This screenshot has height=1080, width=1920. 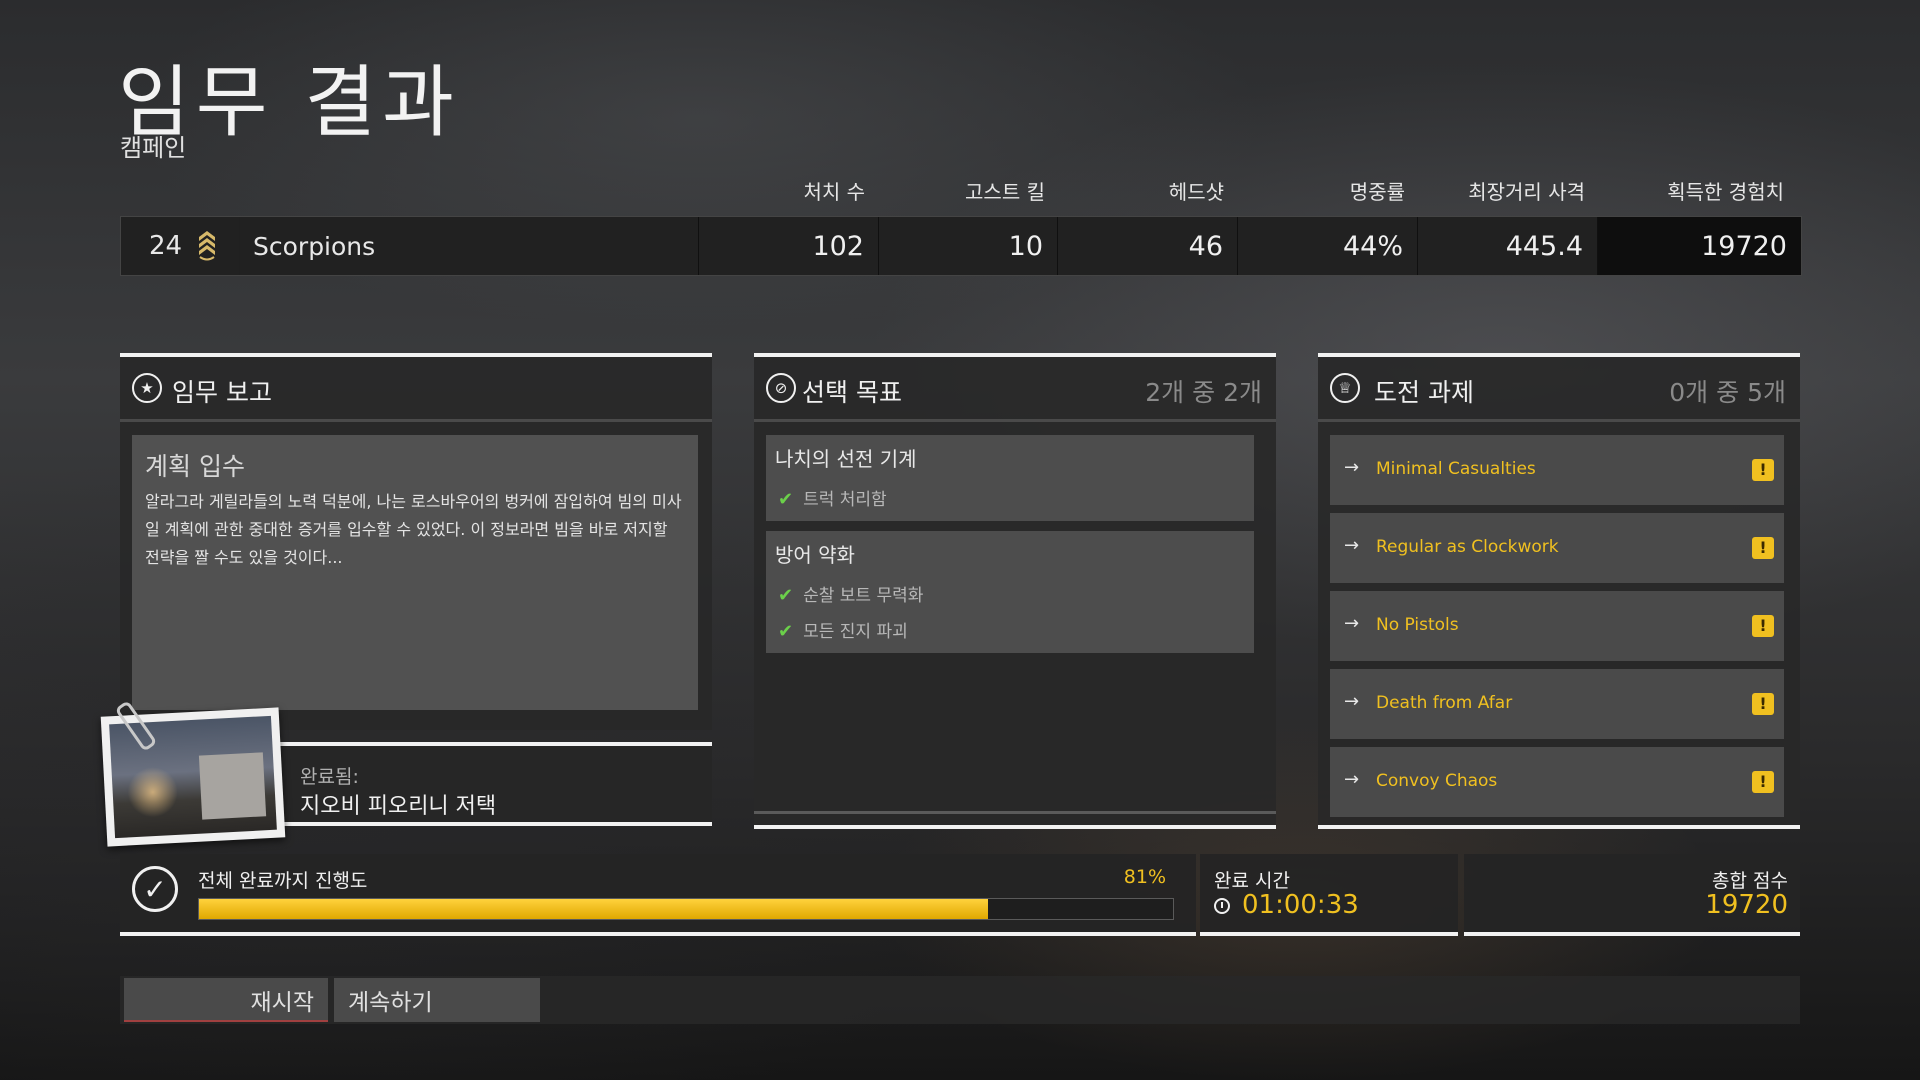 What do you see at coordinates (846, 459) in the screenshot?
I see `objective-group-title: 나치의 선전 기계` at bounding box center [846, 459].